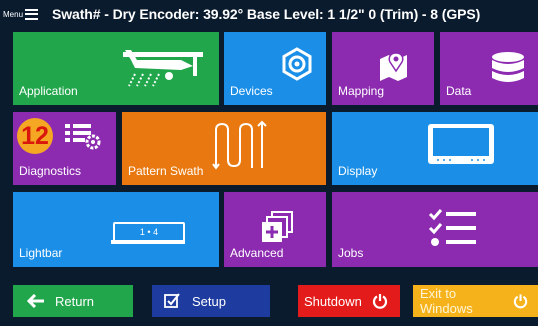  I want to click on return-label: Return, so click(75, 301).